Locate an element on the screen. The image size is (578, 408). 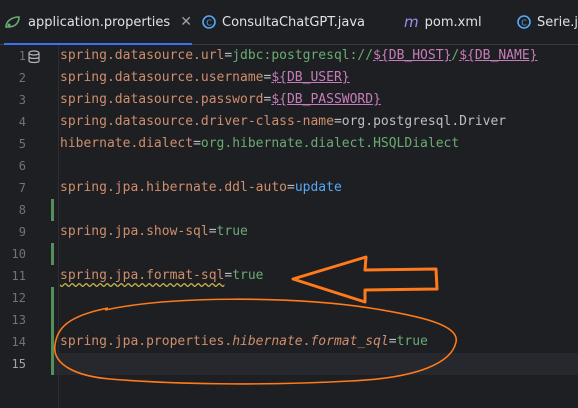
orange-arrow-annotation is located at coordinates (365, 279).